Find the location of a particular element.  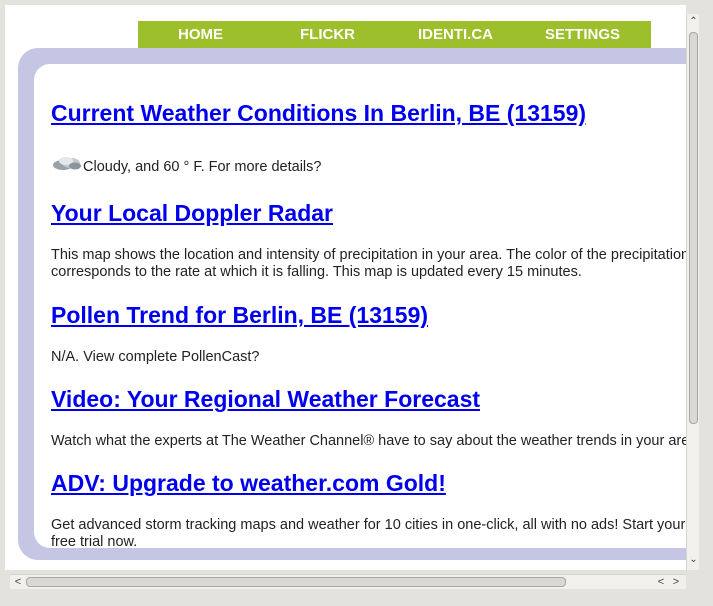

scrollbar-corner is located at coordinates (692, 581).